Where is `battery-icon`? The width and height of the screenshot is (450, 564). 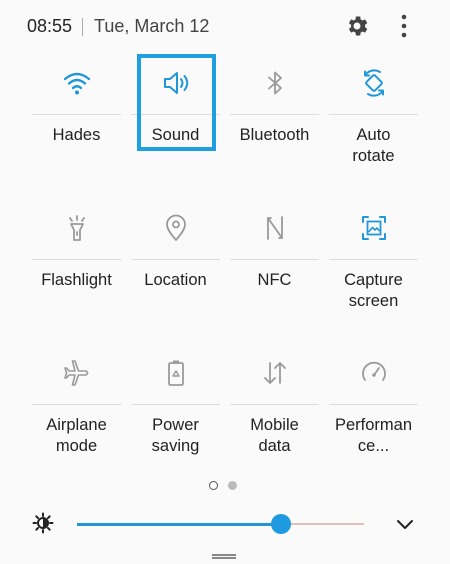 battery-icon is located at coordinates (175, 373).